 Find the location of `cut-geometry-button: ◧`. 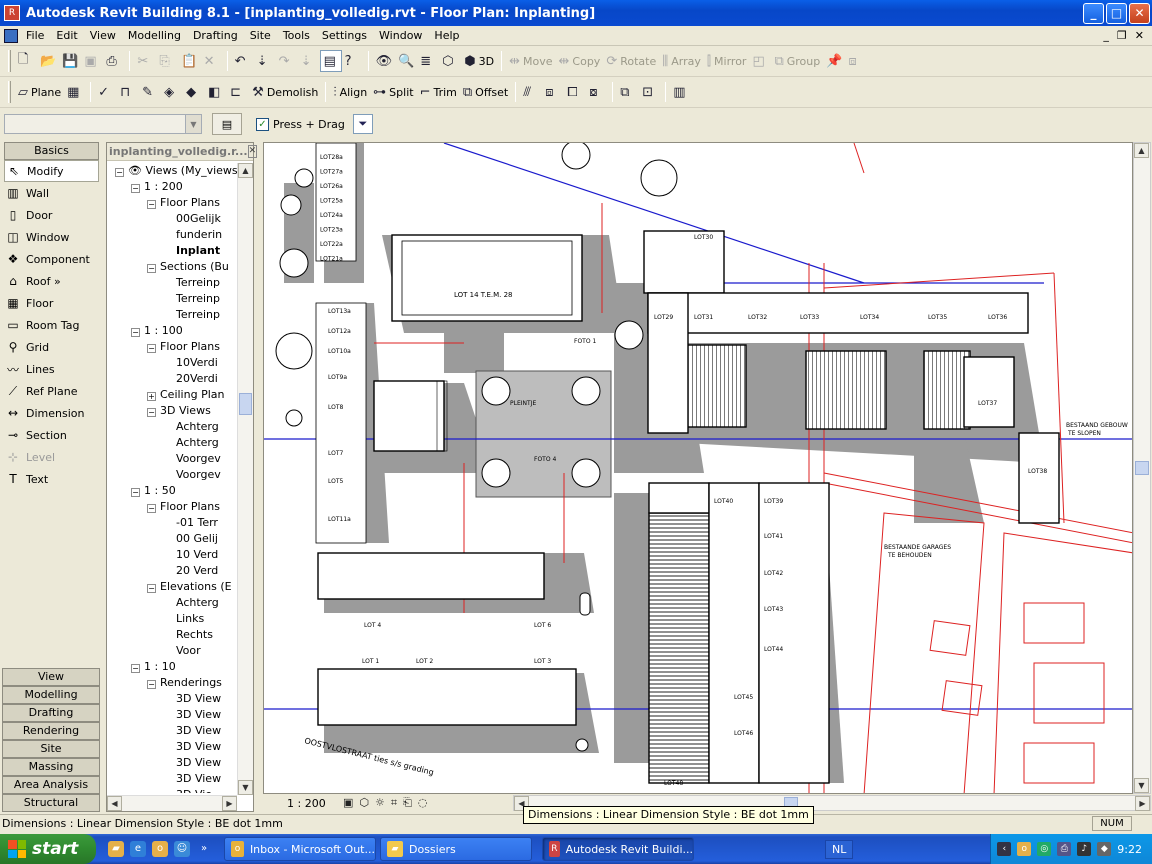

cut-geometry-button: ◧ is located at coordinates (216, 92).